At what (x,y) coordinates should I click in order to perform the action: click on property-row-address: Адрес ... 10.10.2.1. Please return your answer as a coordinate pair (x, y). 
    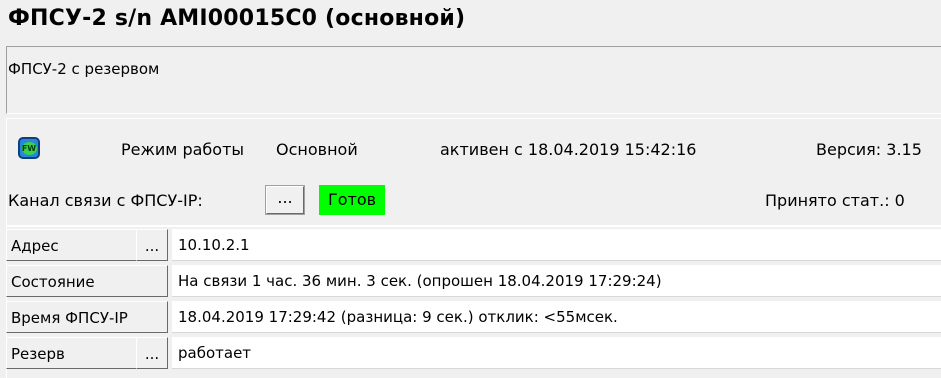
    Looking at the image, I should click on (473, 245).